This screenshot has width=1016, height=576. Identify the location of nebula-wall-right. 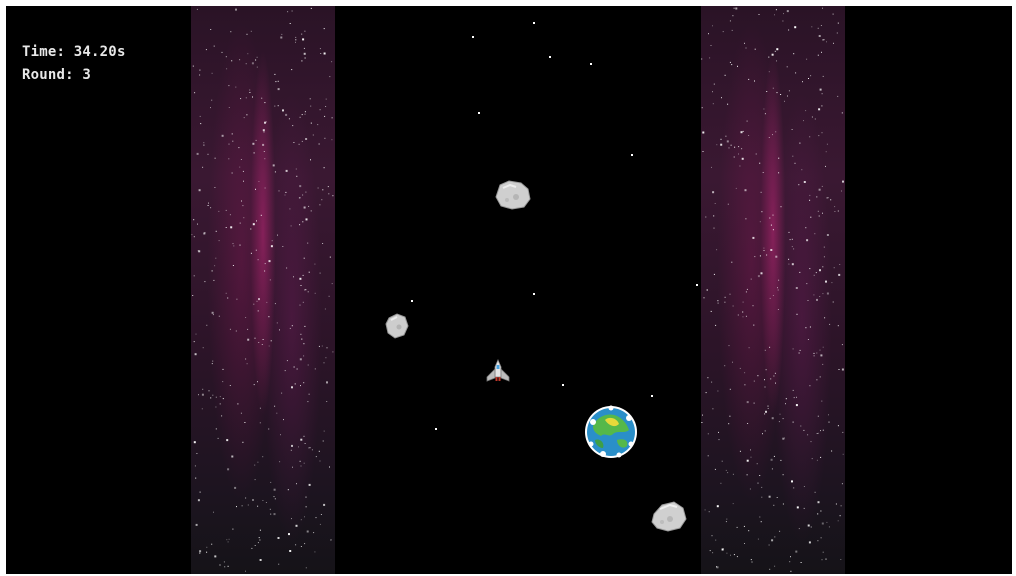
(773, 290).